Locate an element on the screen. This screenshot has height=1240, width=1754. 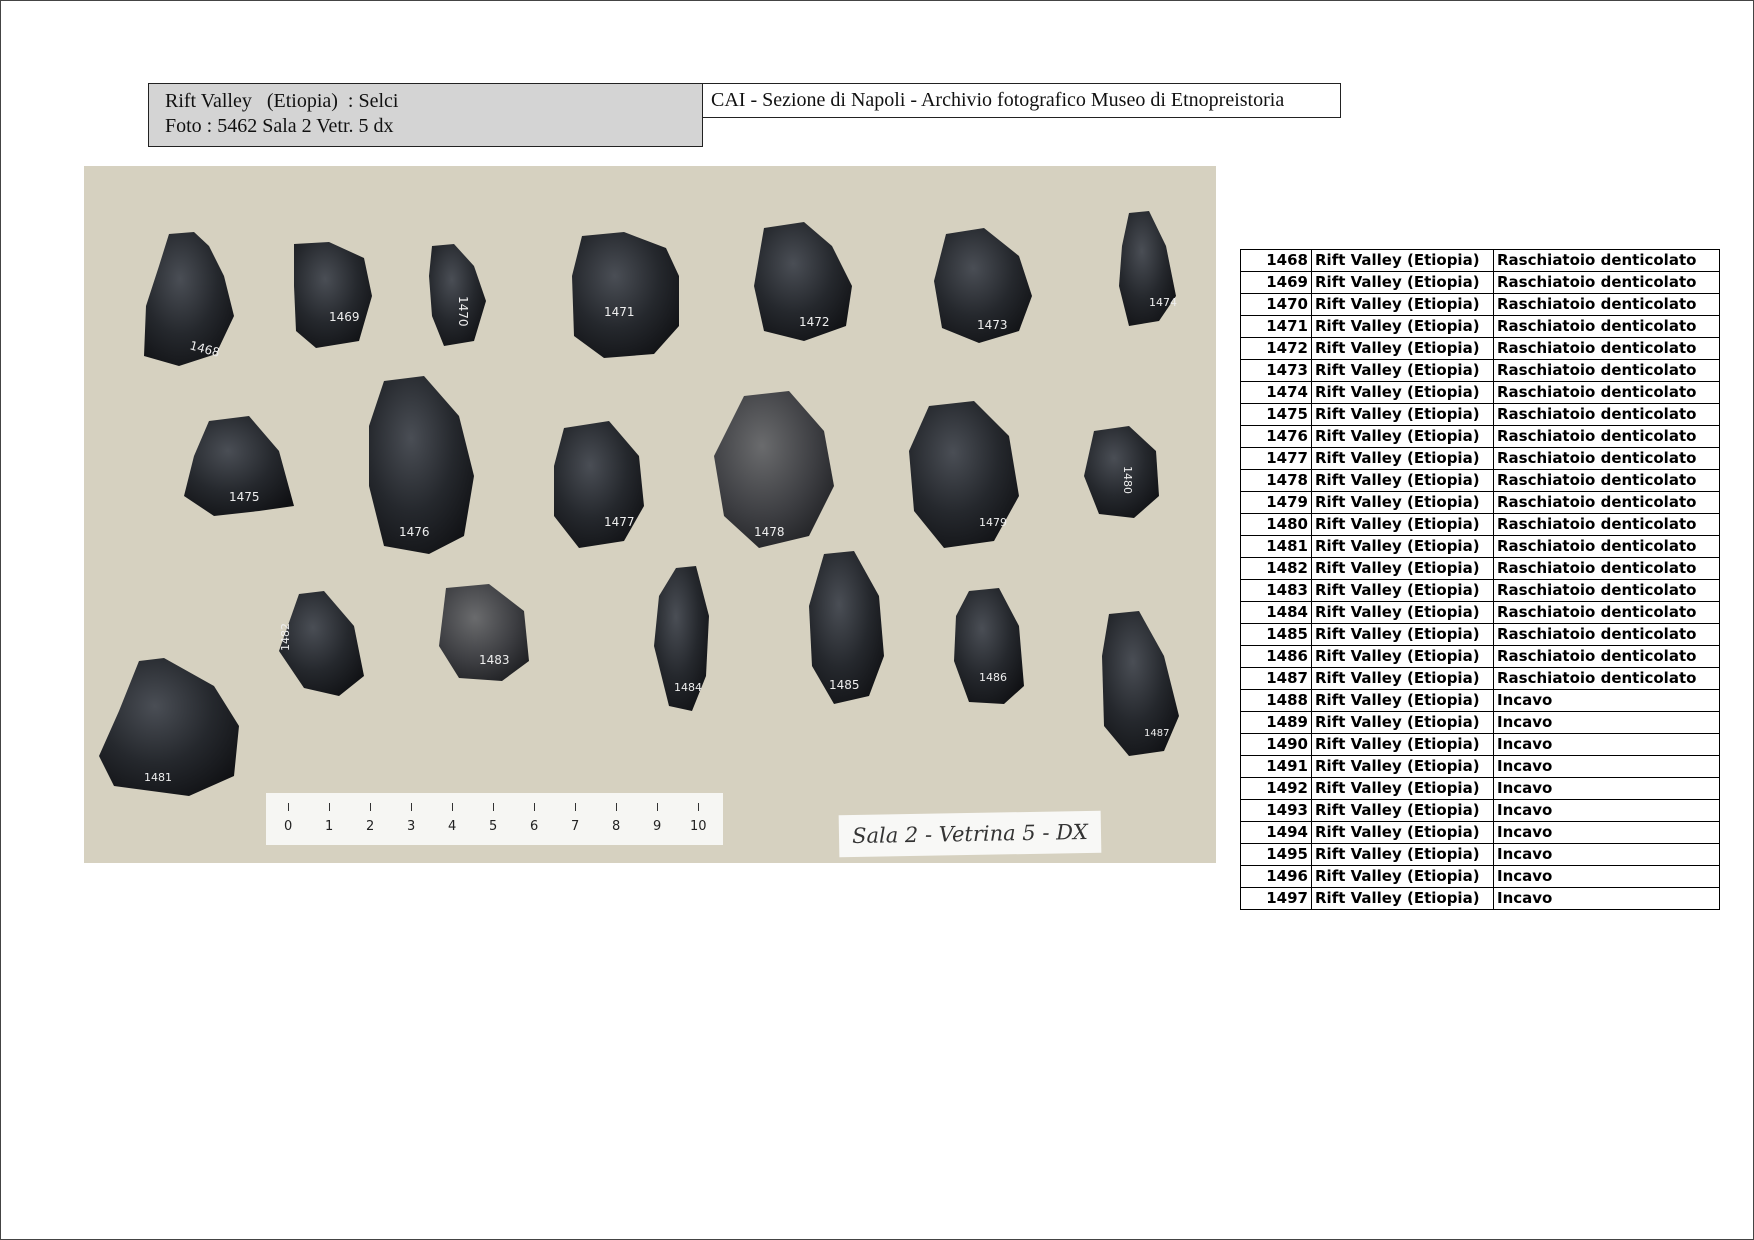
svg-text: 1469 is located at coordinates (344, 317).